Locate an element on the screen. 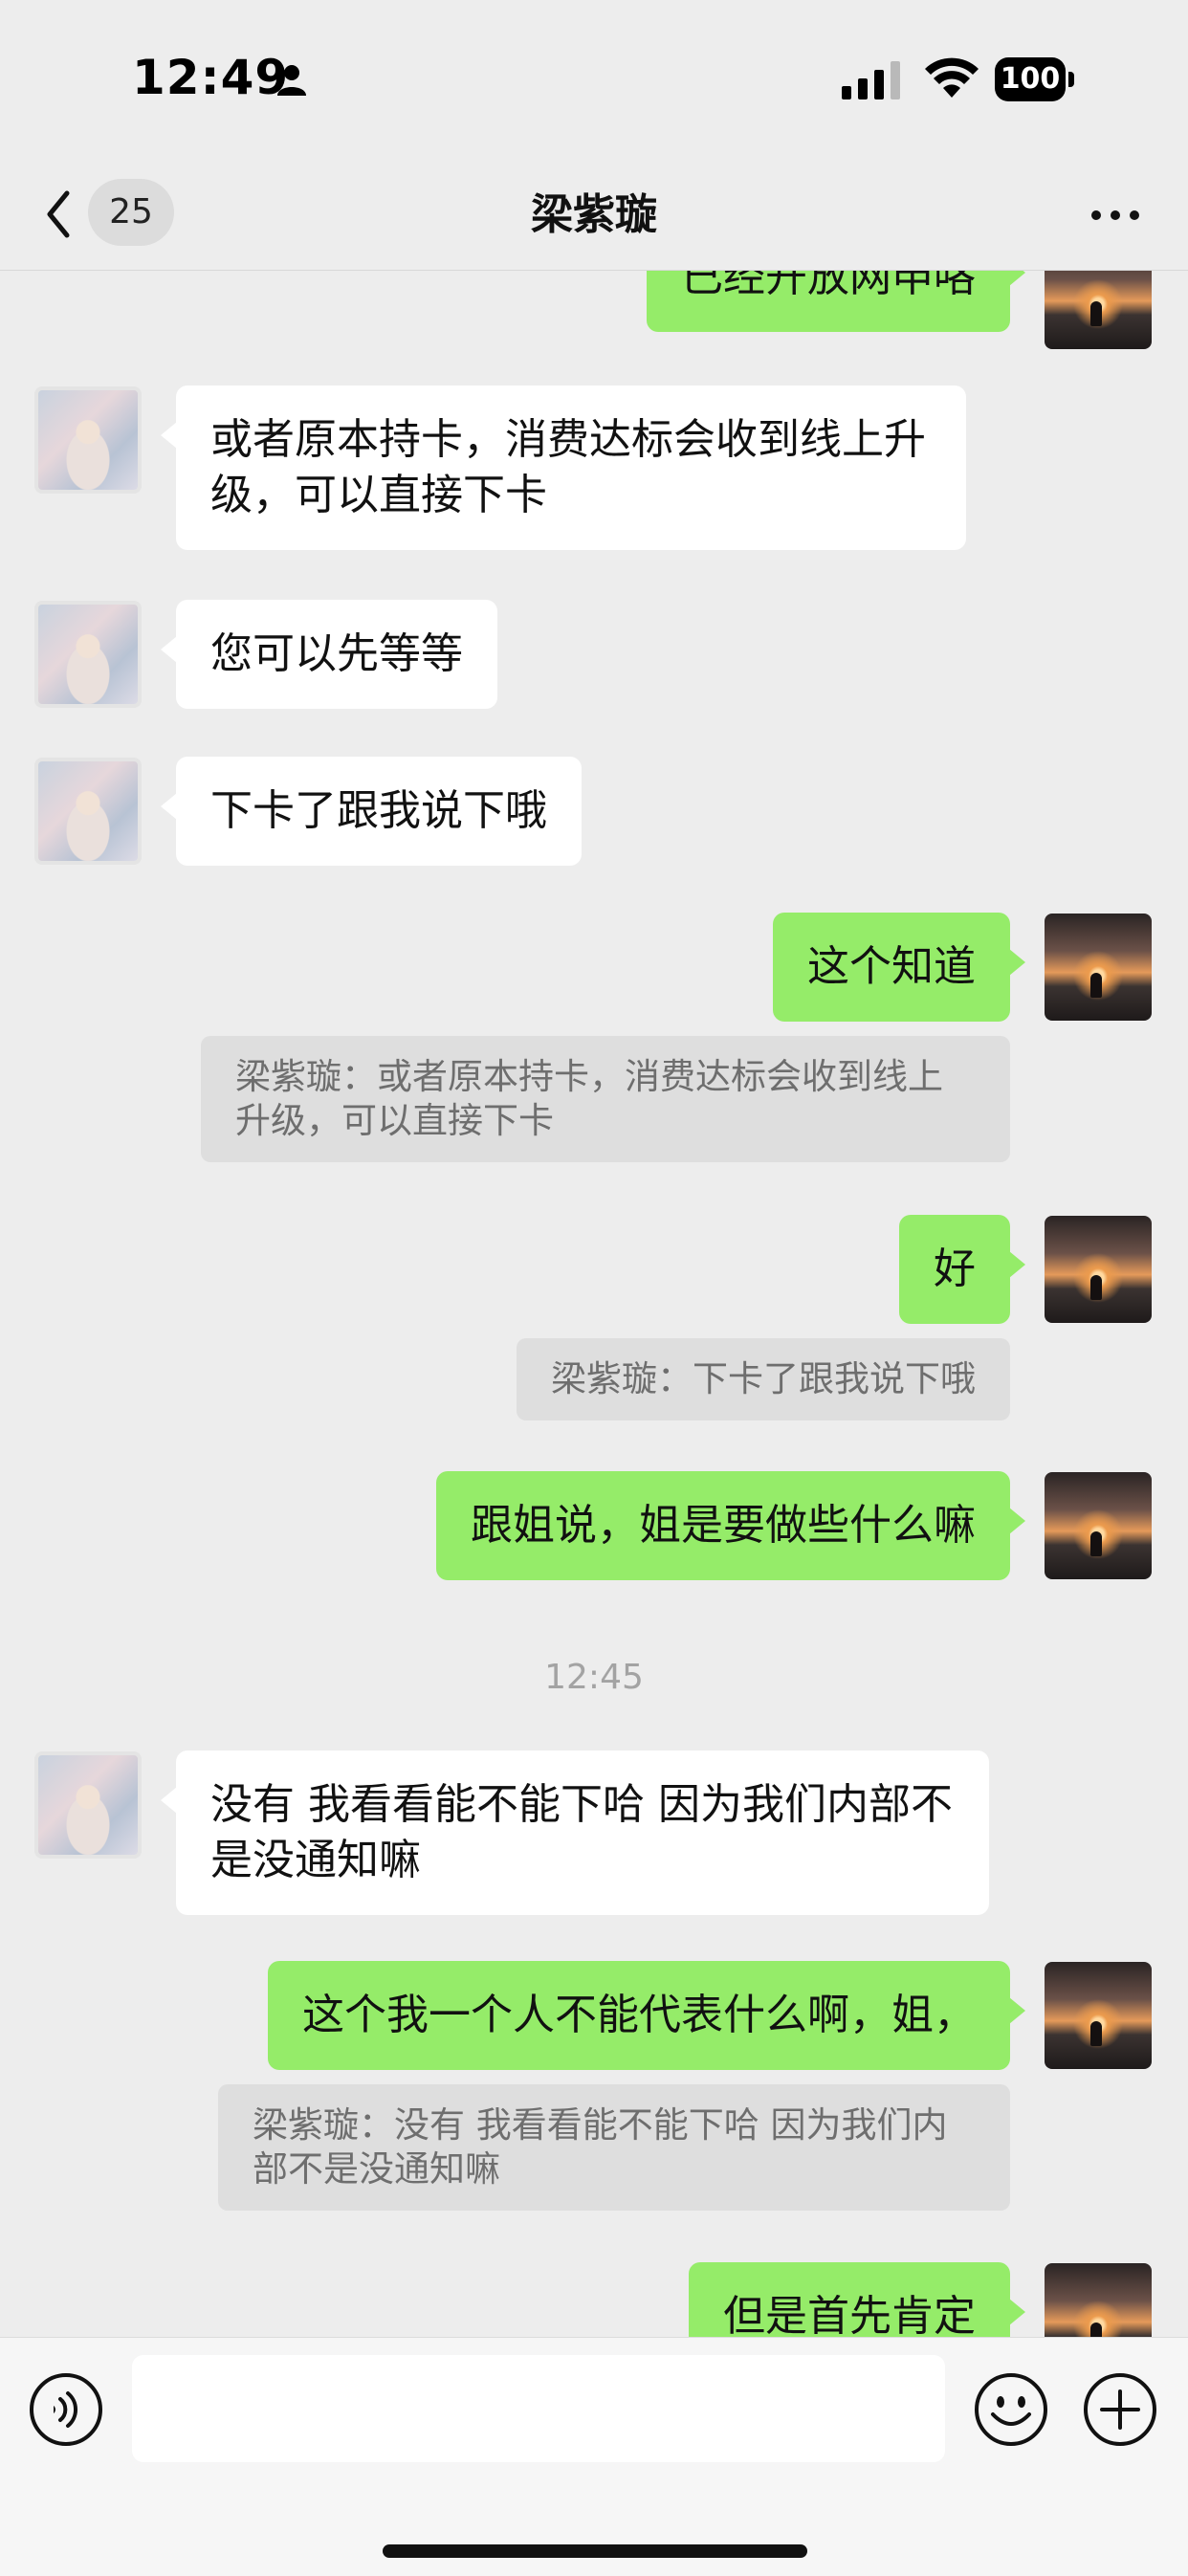  outgoing-message: 好 is located at coordinates (962, 1269).